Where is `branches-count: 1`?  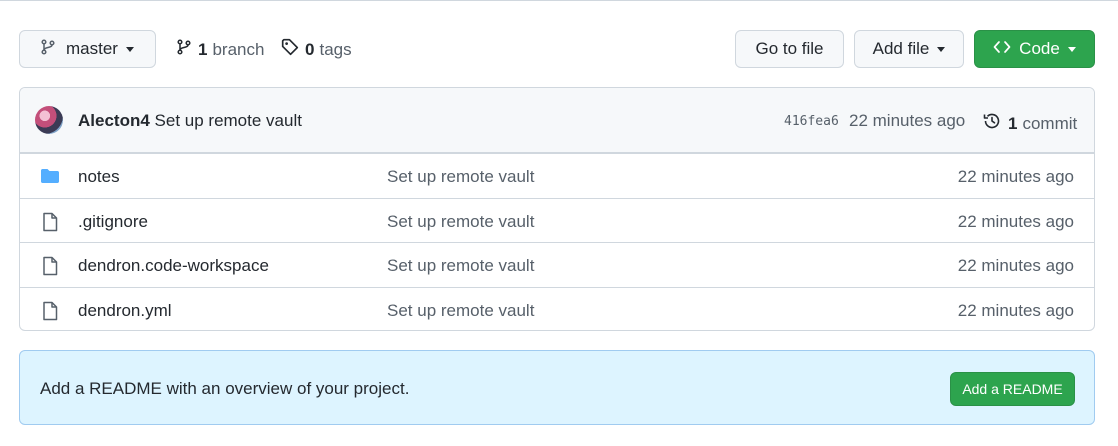
branches-count: 1 is located at coordinates (203, 49).